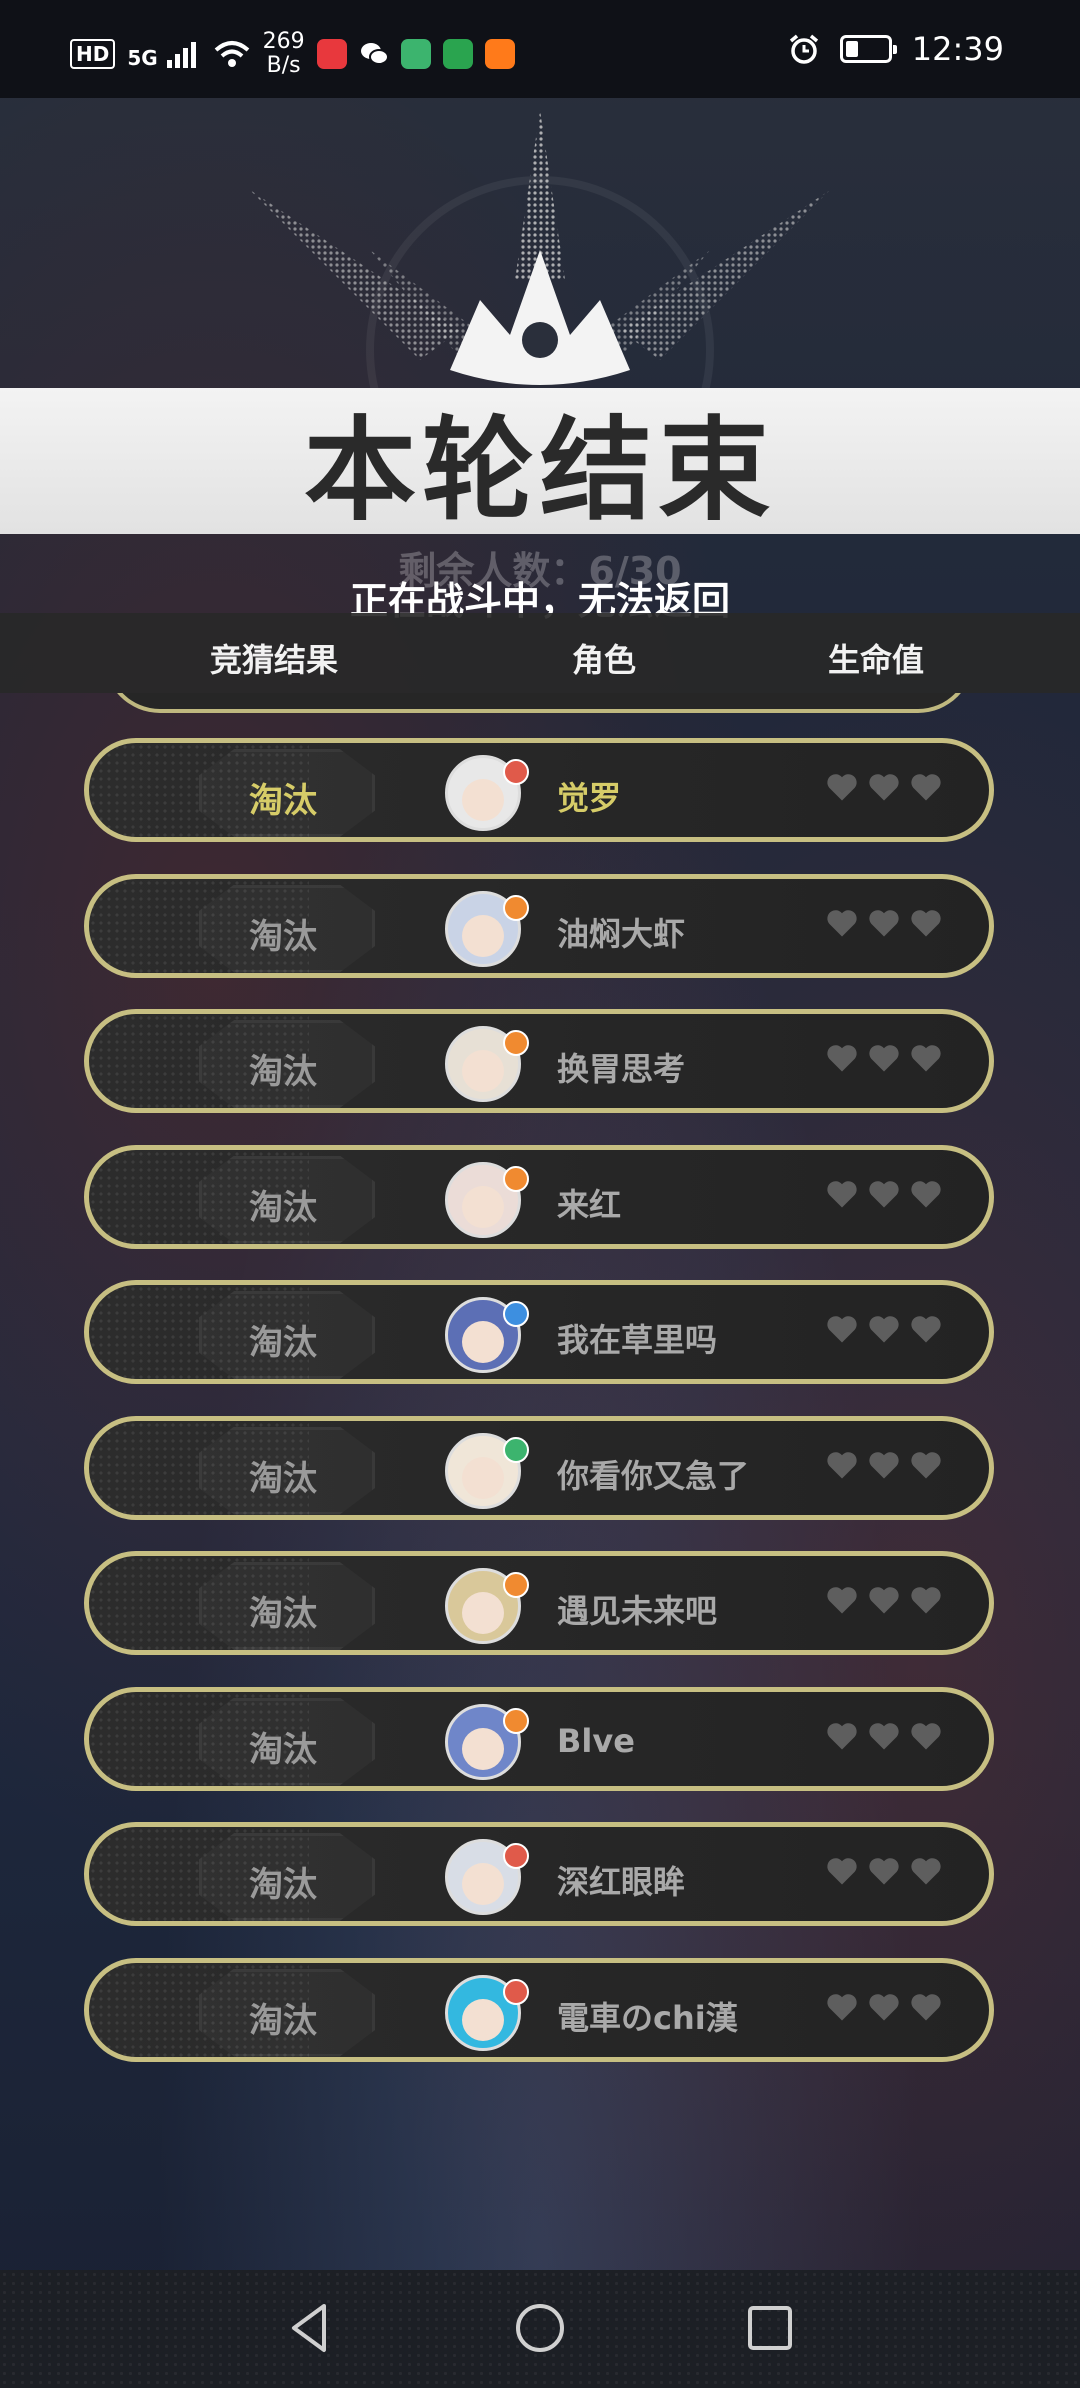 Image resolution: width=1080 pixels, height=2388 pixels. Describe the element at coordinates (539, 1874) in the screenshot. I see `list-item: 淘汰 深红眼眸` at that location.